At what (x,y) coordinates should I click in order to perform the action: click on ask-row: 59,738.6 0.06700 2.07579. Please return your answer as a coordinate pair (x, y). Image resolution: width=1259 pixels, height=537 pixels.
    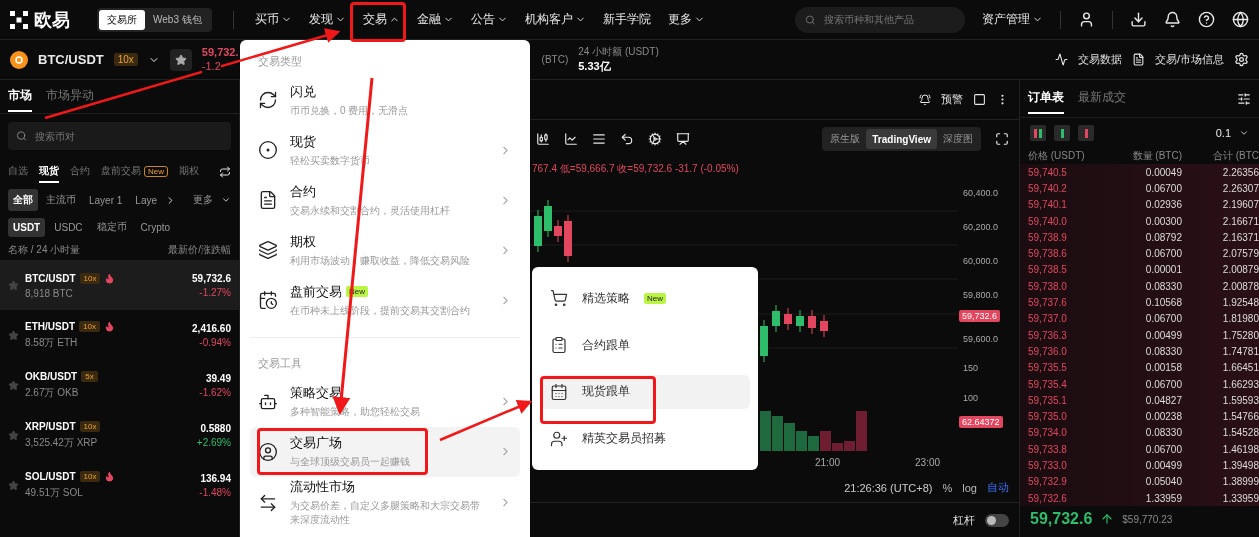
    Looking at the image, I should click on (1139, 253).